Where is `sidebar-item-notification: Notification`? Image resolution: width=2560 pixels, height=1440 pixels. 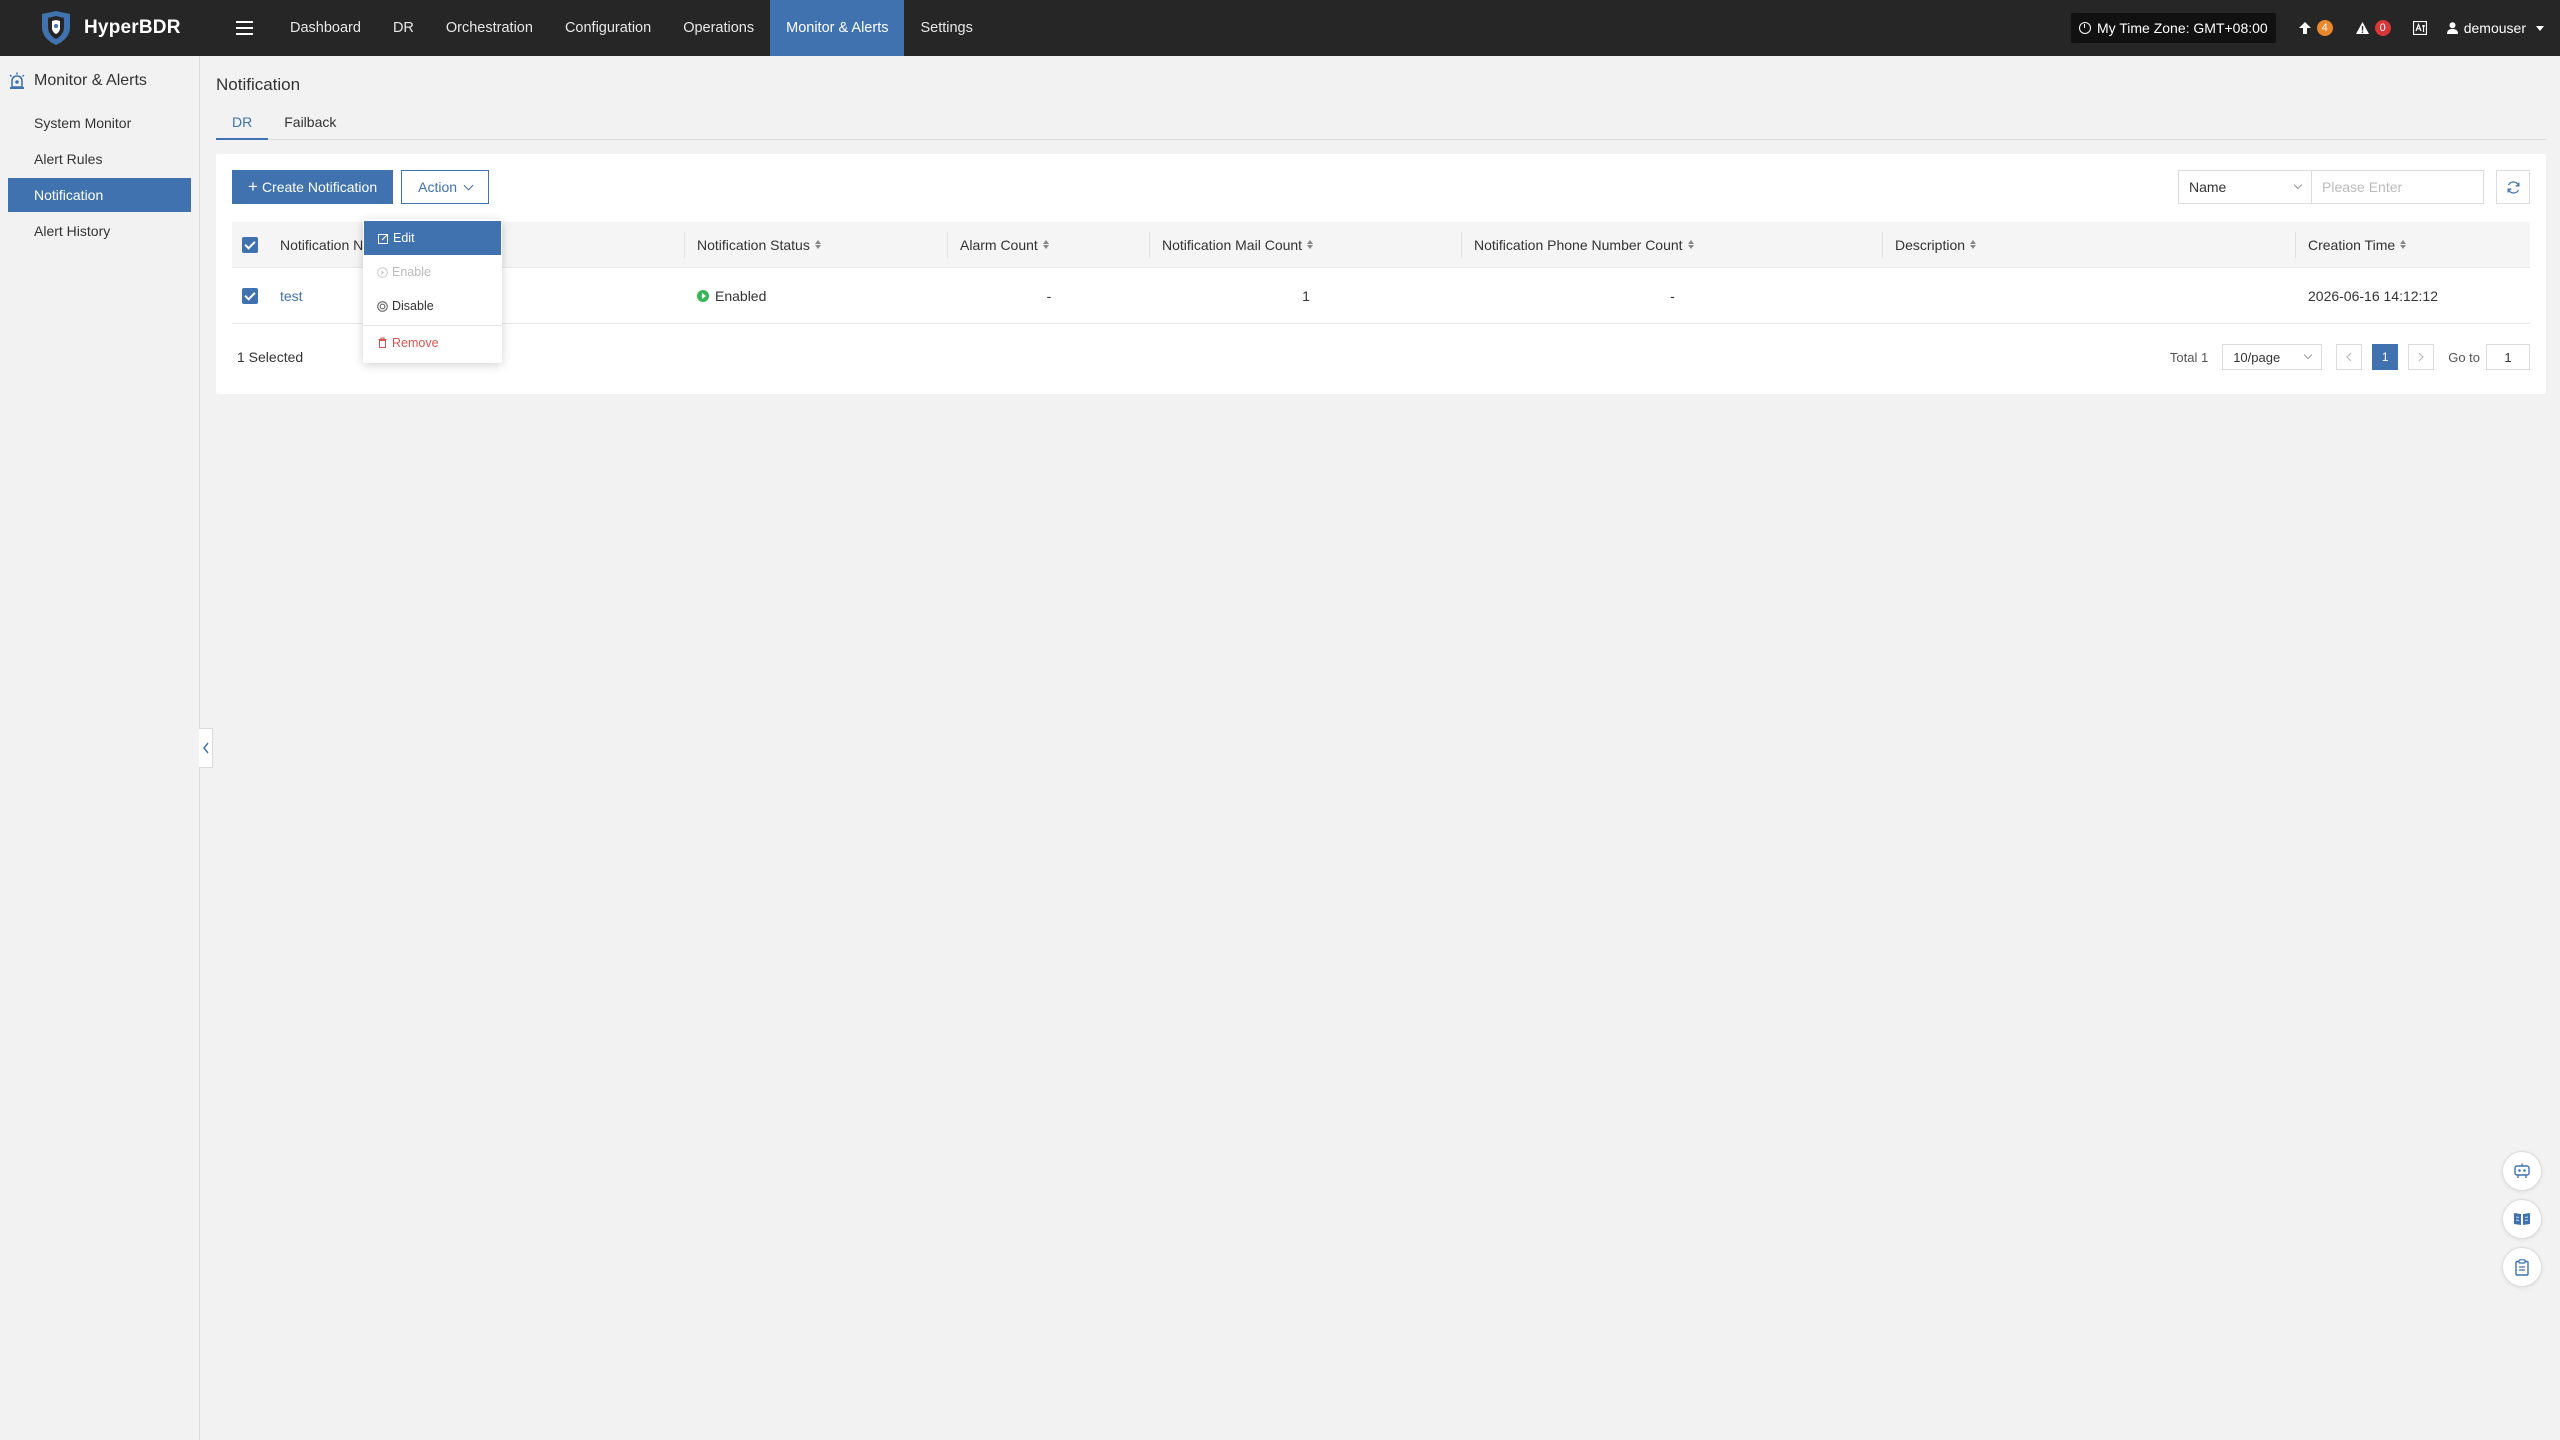
sidebar-item-notification: Notification is located at coordinates (99, 195).